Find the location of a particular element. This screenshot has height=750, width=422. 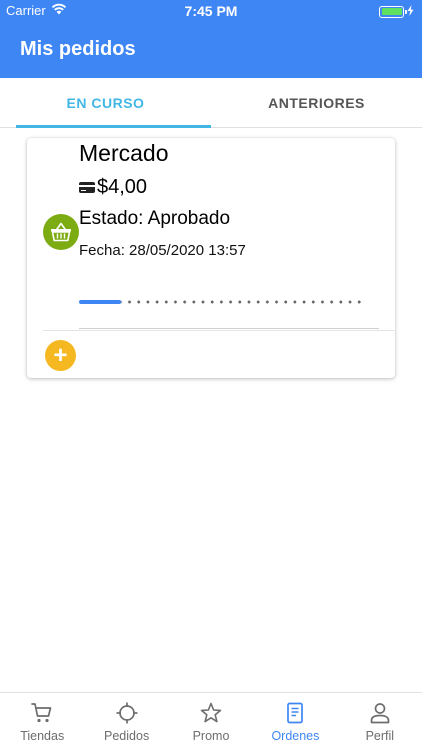

status-time: 7:45 PM is located at coordinates (211, 11).